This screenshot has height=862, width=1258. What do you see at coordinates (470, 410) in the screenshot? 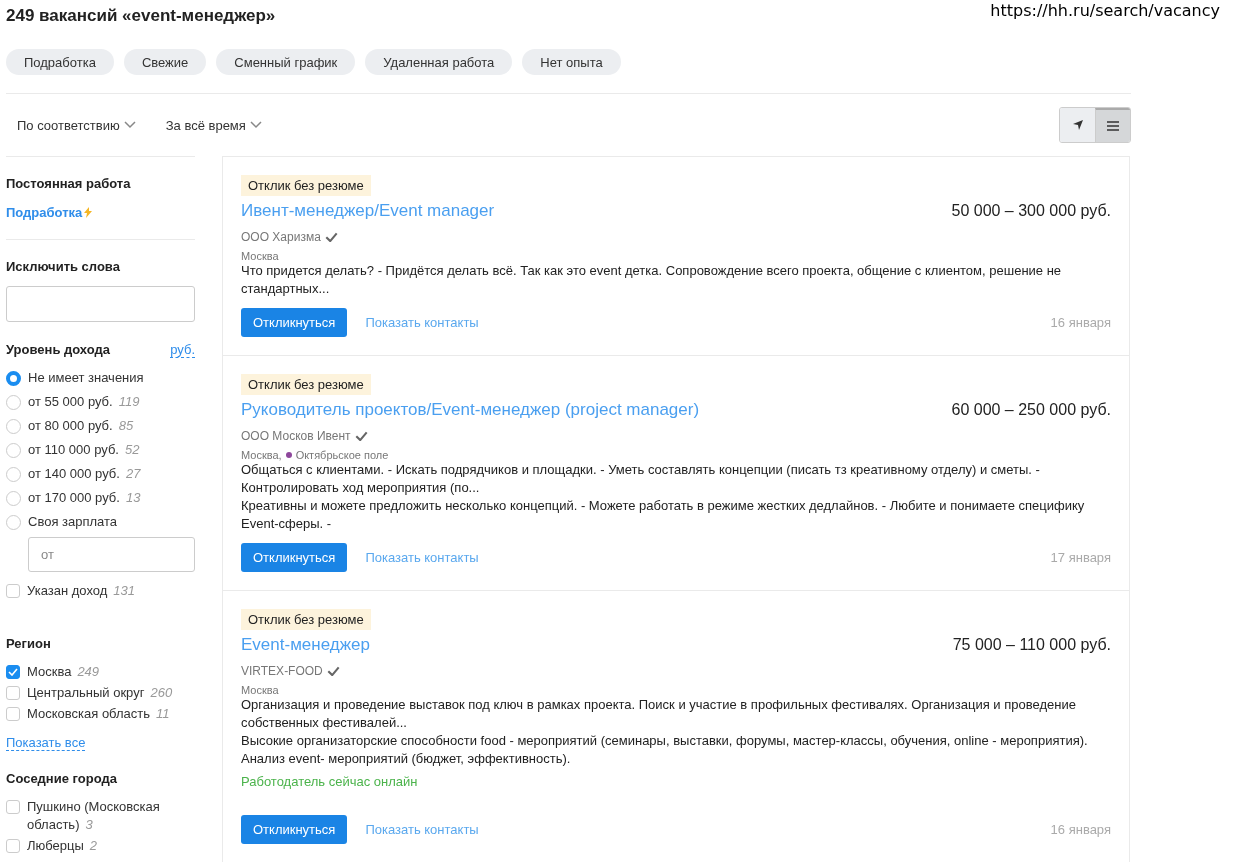
I see `vacancy-title-link: Руководитель проектов/Event-менеджер (project manager)` at bounding box center [470, 410].